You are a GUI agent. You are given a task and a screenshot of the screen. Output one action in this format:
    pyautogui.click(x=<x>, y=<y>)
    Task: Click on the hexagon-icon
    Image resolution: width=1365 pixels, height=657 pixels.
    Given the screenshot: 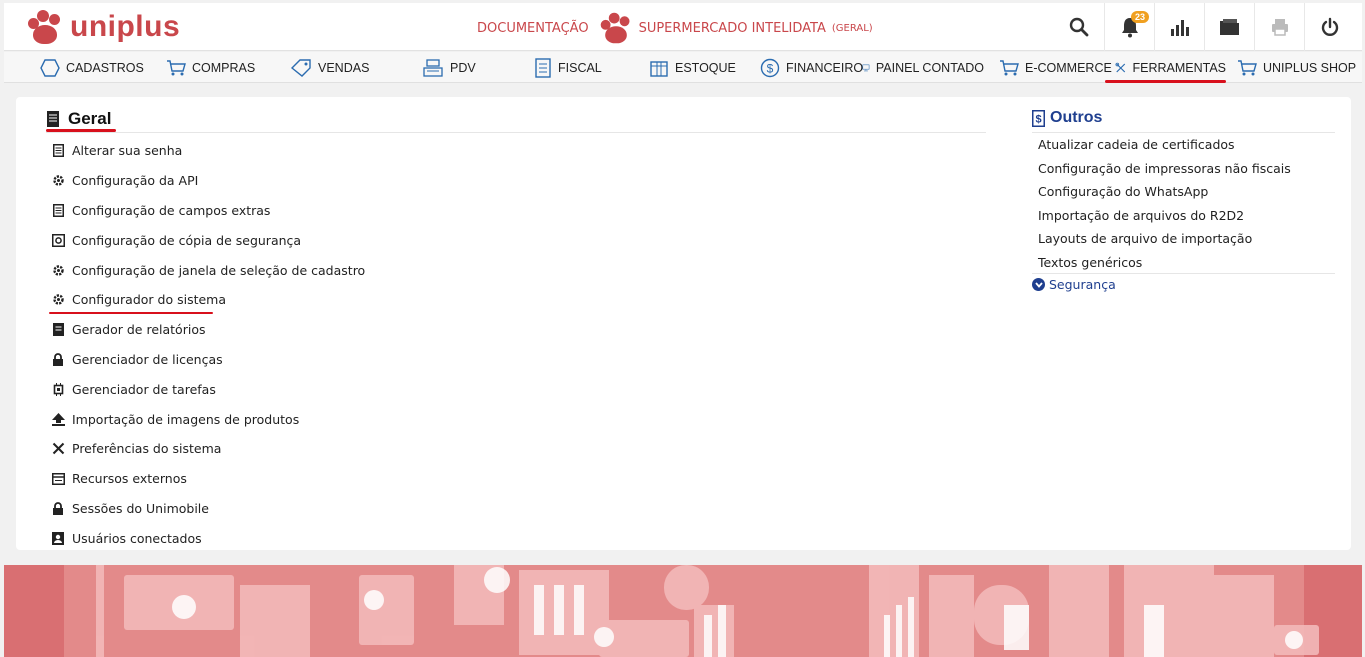 What is the action you would take?
    pyautogui.click(x=50, y=67)
    